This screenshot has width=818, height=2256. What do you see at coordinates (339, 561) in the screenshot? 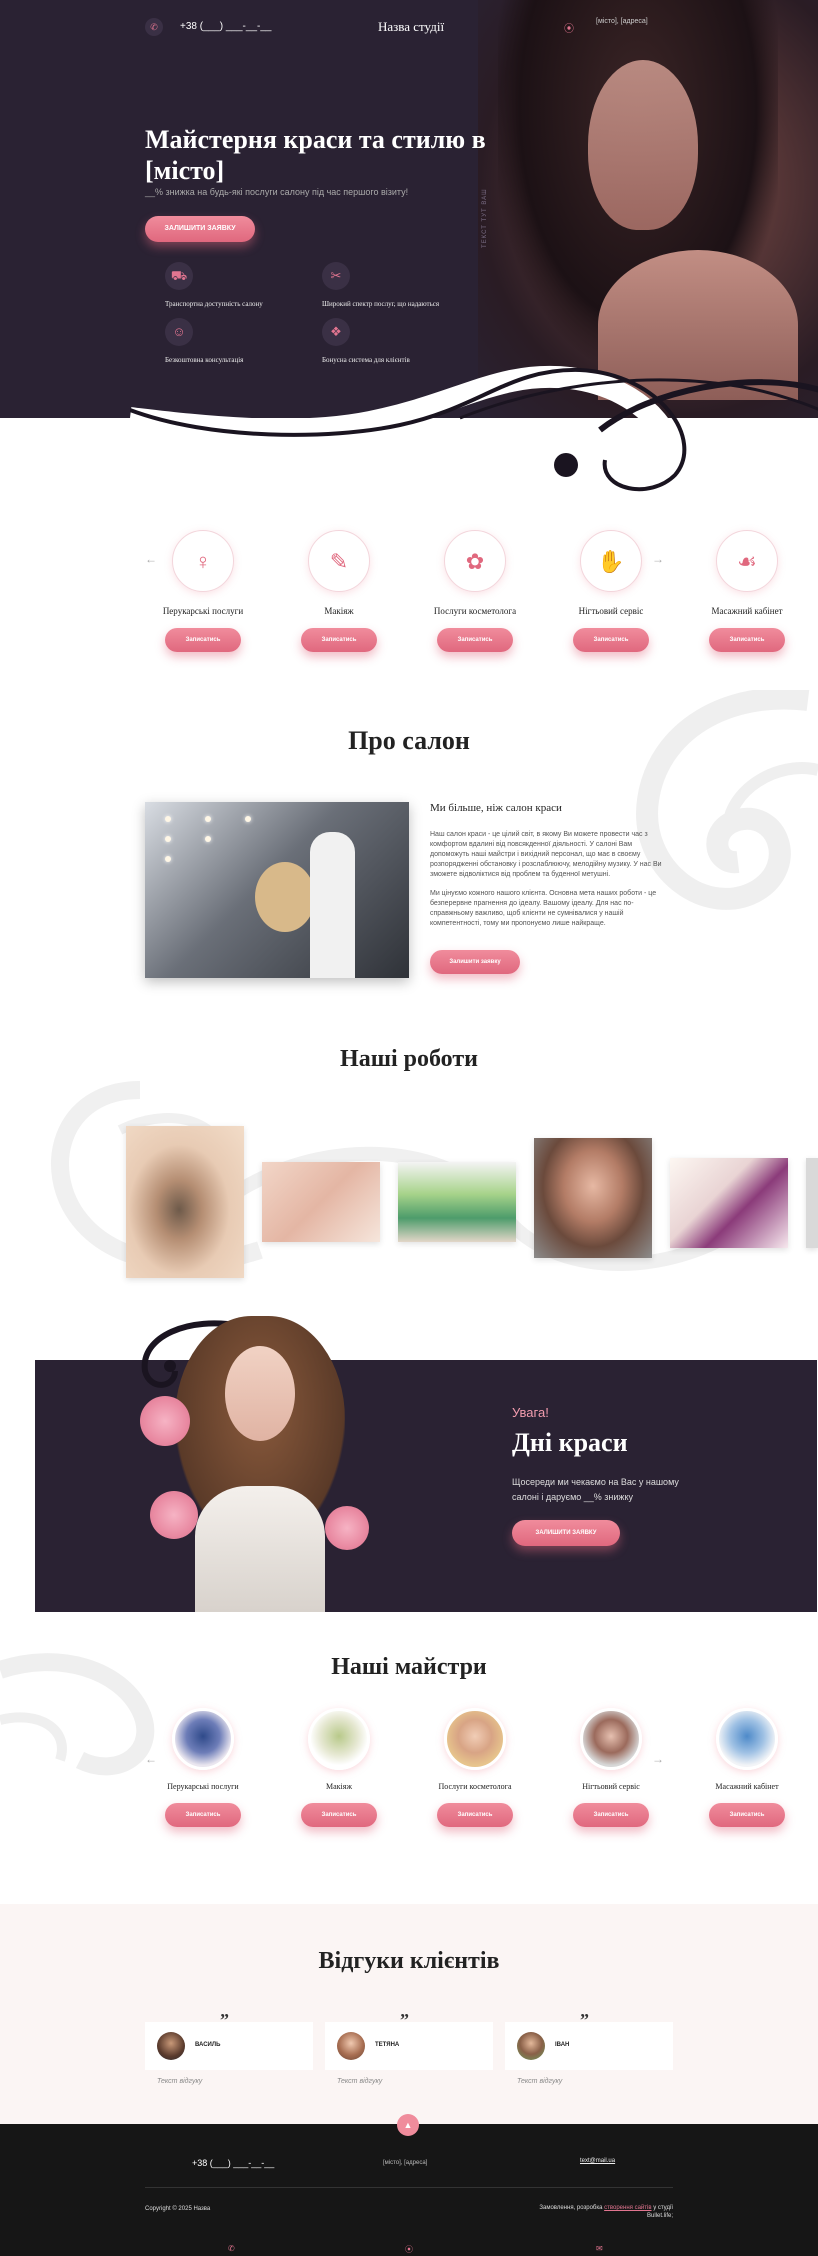
I see `makeup-icon: ✎` at bounding box center [339, 561].